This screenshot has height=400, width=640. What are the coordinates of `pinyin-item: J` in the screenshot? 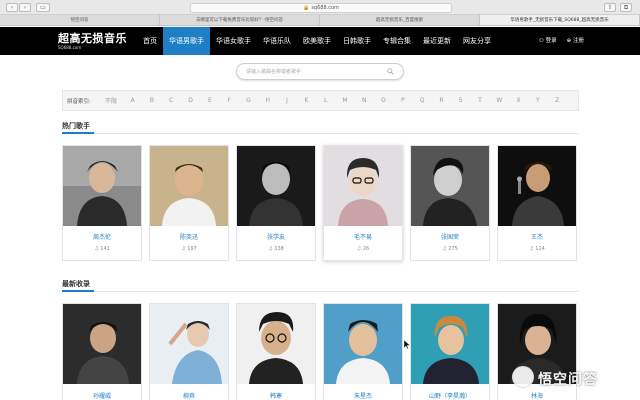 It's located at (286, 100).